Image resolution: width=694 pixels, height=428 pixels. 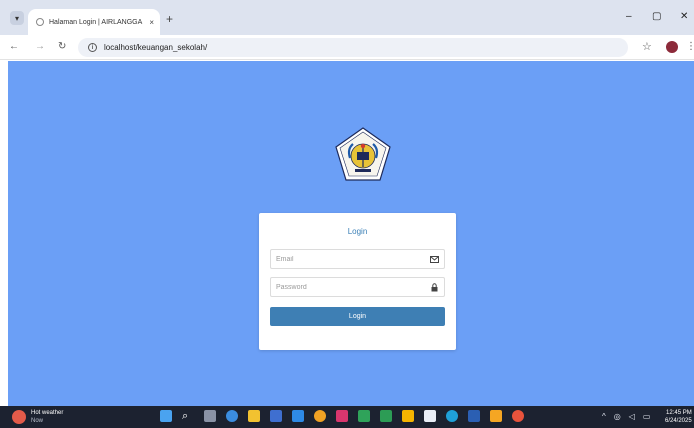 What do you see at coordinates (496, 416) in the screenshot?
I see `xampp-icon` at bounding box center [496, 416].